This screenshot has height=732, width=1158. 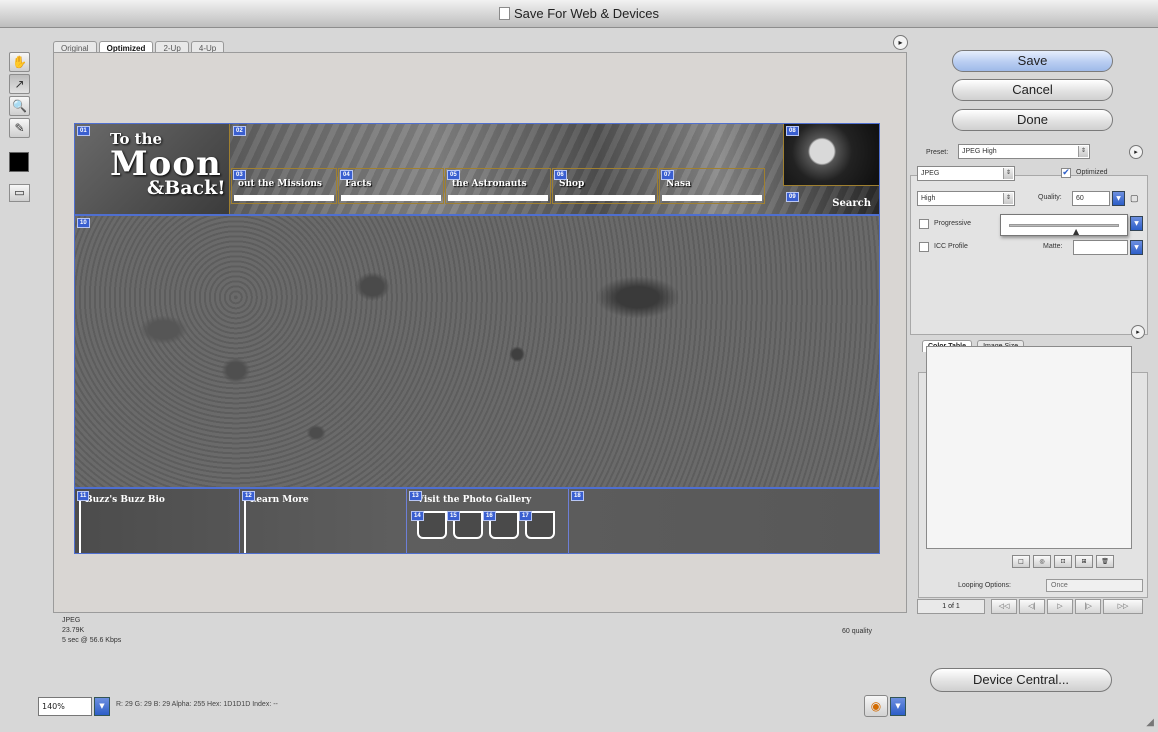 I want to click on cancel-button: Cancel, so click(x=1032, y=90).